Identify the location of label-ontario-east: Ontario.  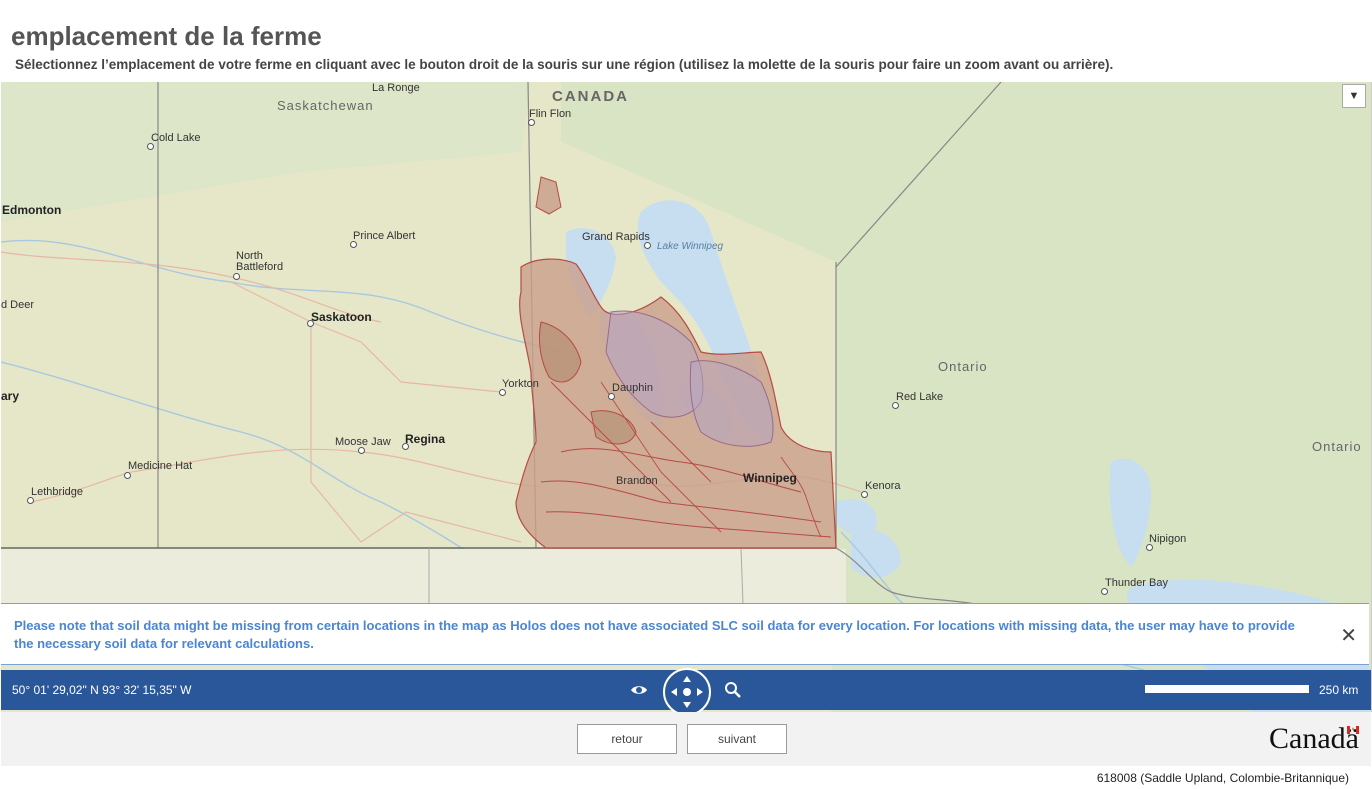
(1337, 446).